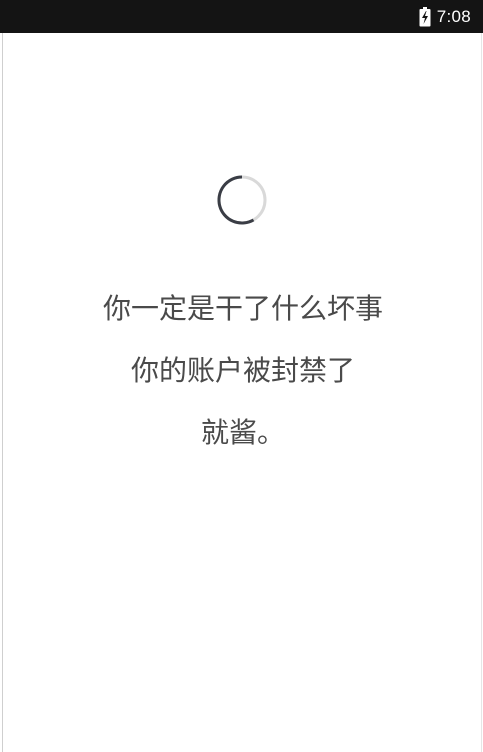  What do you see at coordinates (242, 308) in the screenshot?
I see `message-line-1: 你一定是干了什么坏事` at bounding box center [242, 308].